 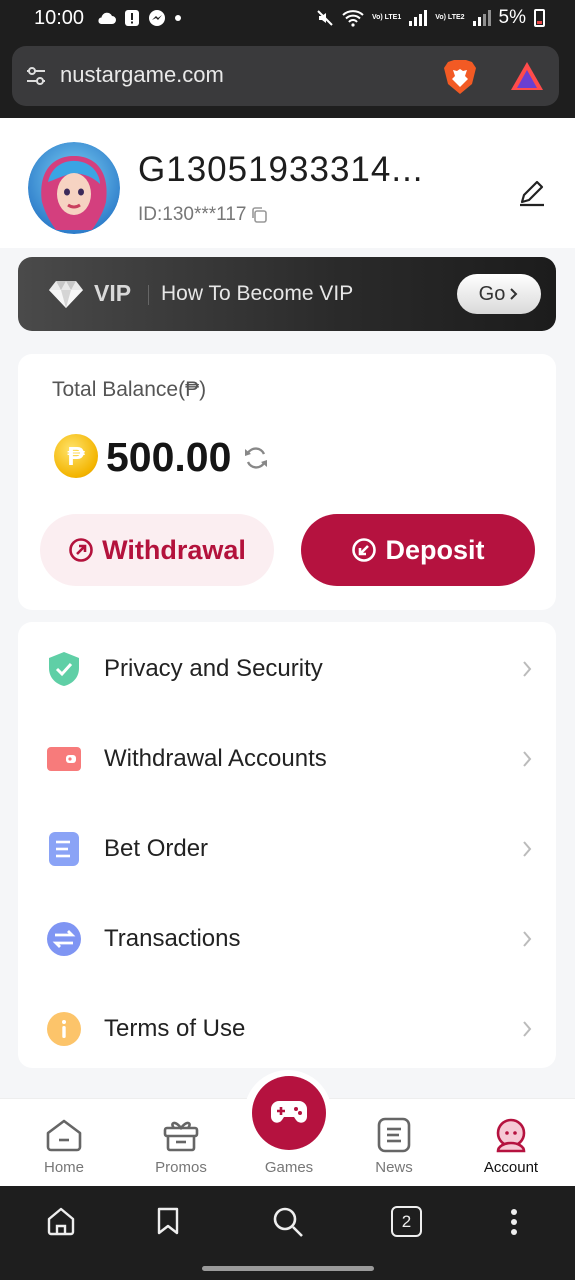 What do you see at coordinates (175, 1028) in the screenshot?
I see `menu-label: Terms of Use` at bounding box center [175, 1028].